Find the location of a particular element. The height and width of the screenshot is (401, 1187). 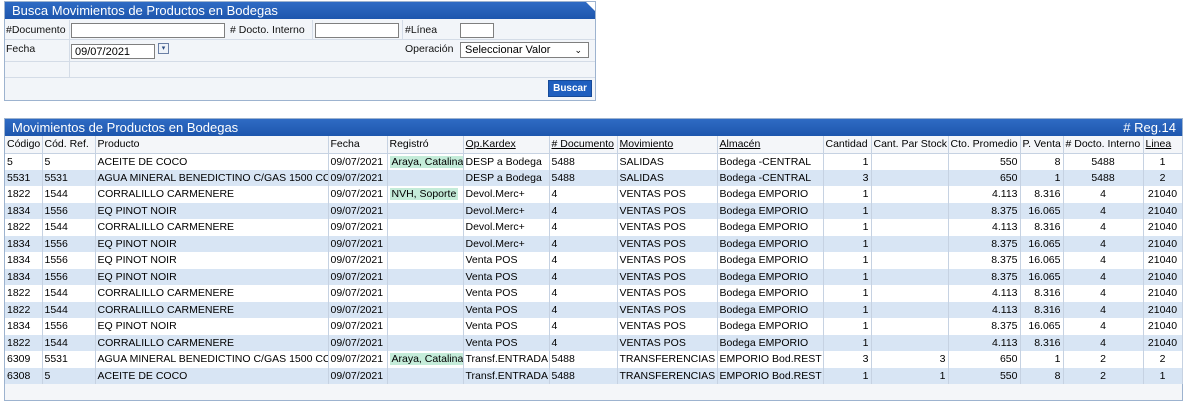

documento-label: #Documento is located at coordinates (36, 30).